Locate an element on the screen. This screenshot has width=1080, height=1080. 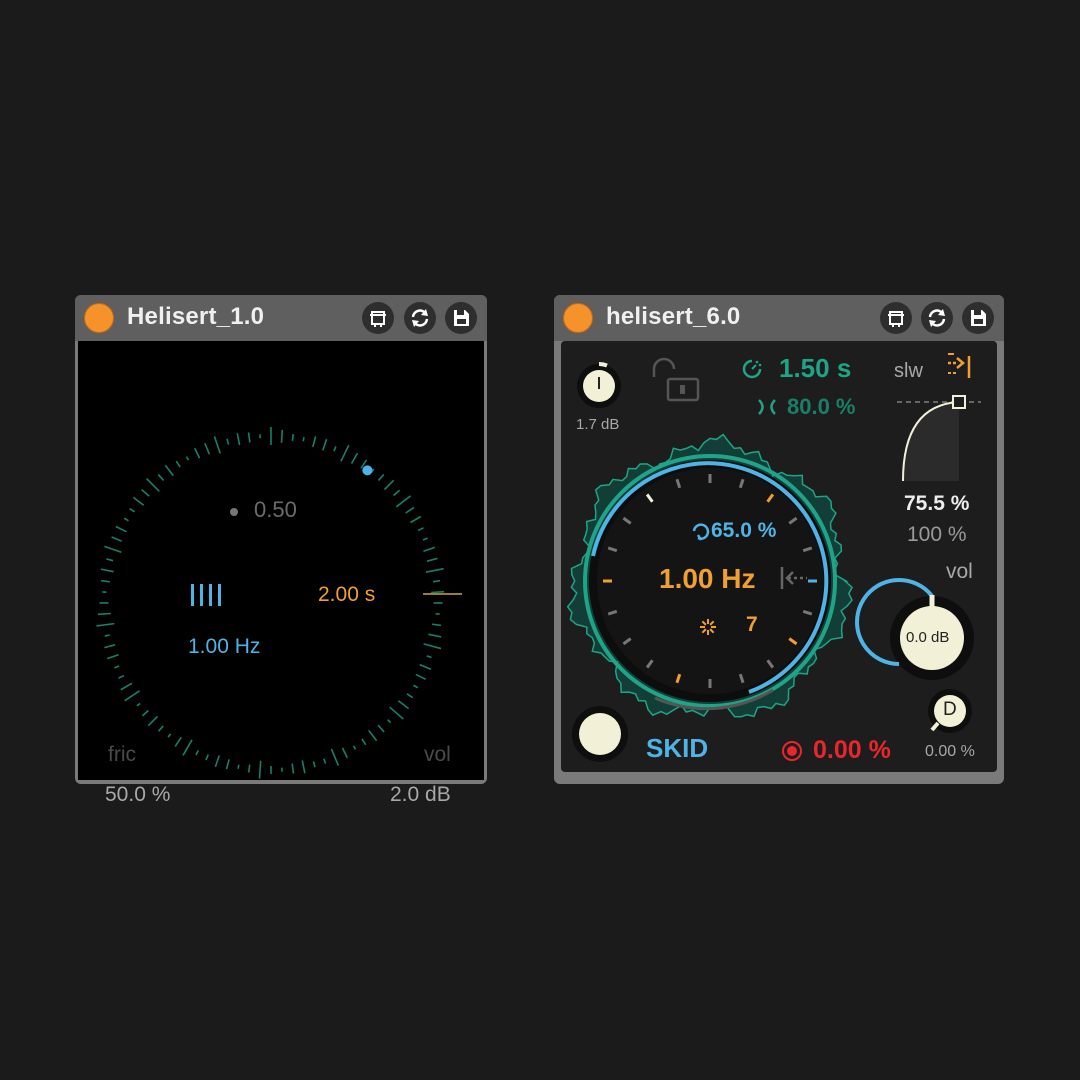
device-title: Helisert_1.0 is located at coordinates (196, 316).